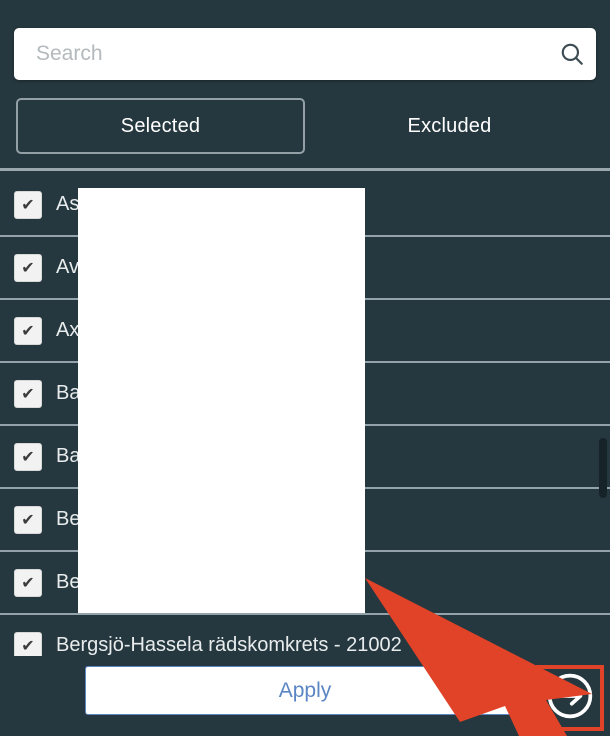 The height and width of the screenshot is (736, 610). I want to click on search-input, so click(281, 54).